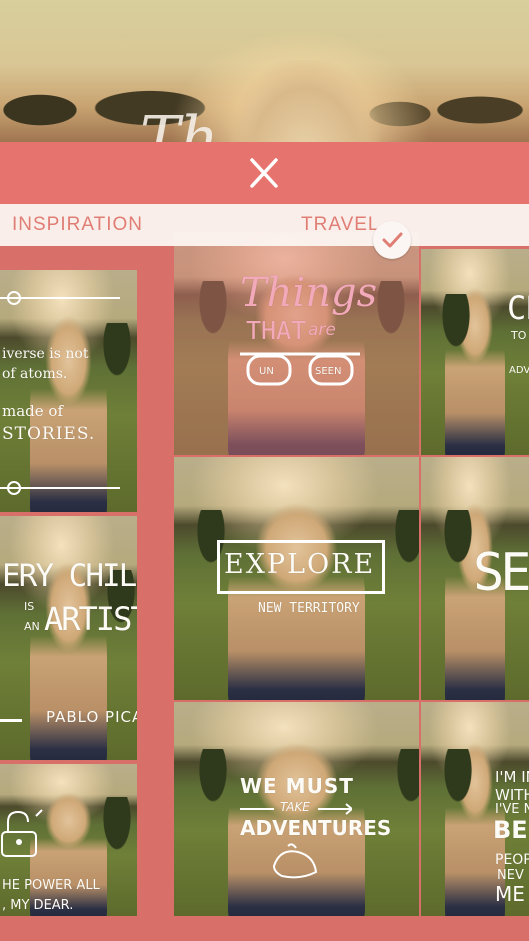  Describe the element at coordinates (77, 225) in the screenshot. I see `tab-inspiration: INSPIRATION` at that location.